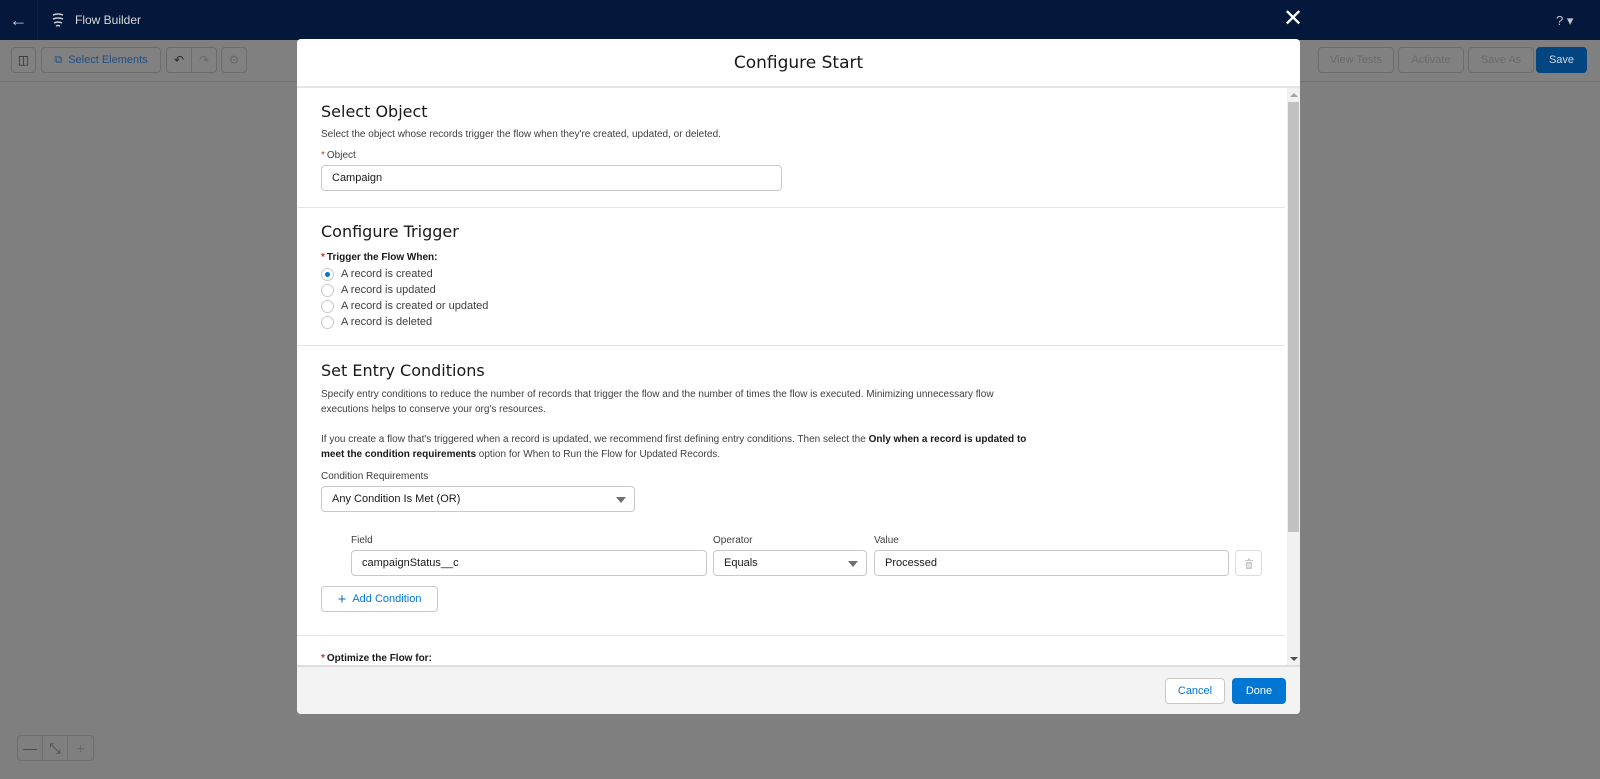 The width and height of the screenshot is (1600, 779). Describe the element at coordinates (362, 540) in the screenshot. I see `field-label: Field` at that location.